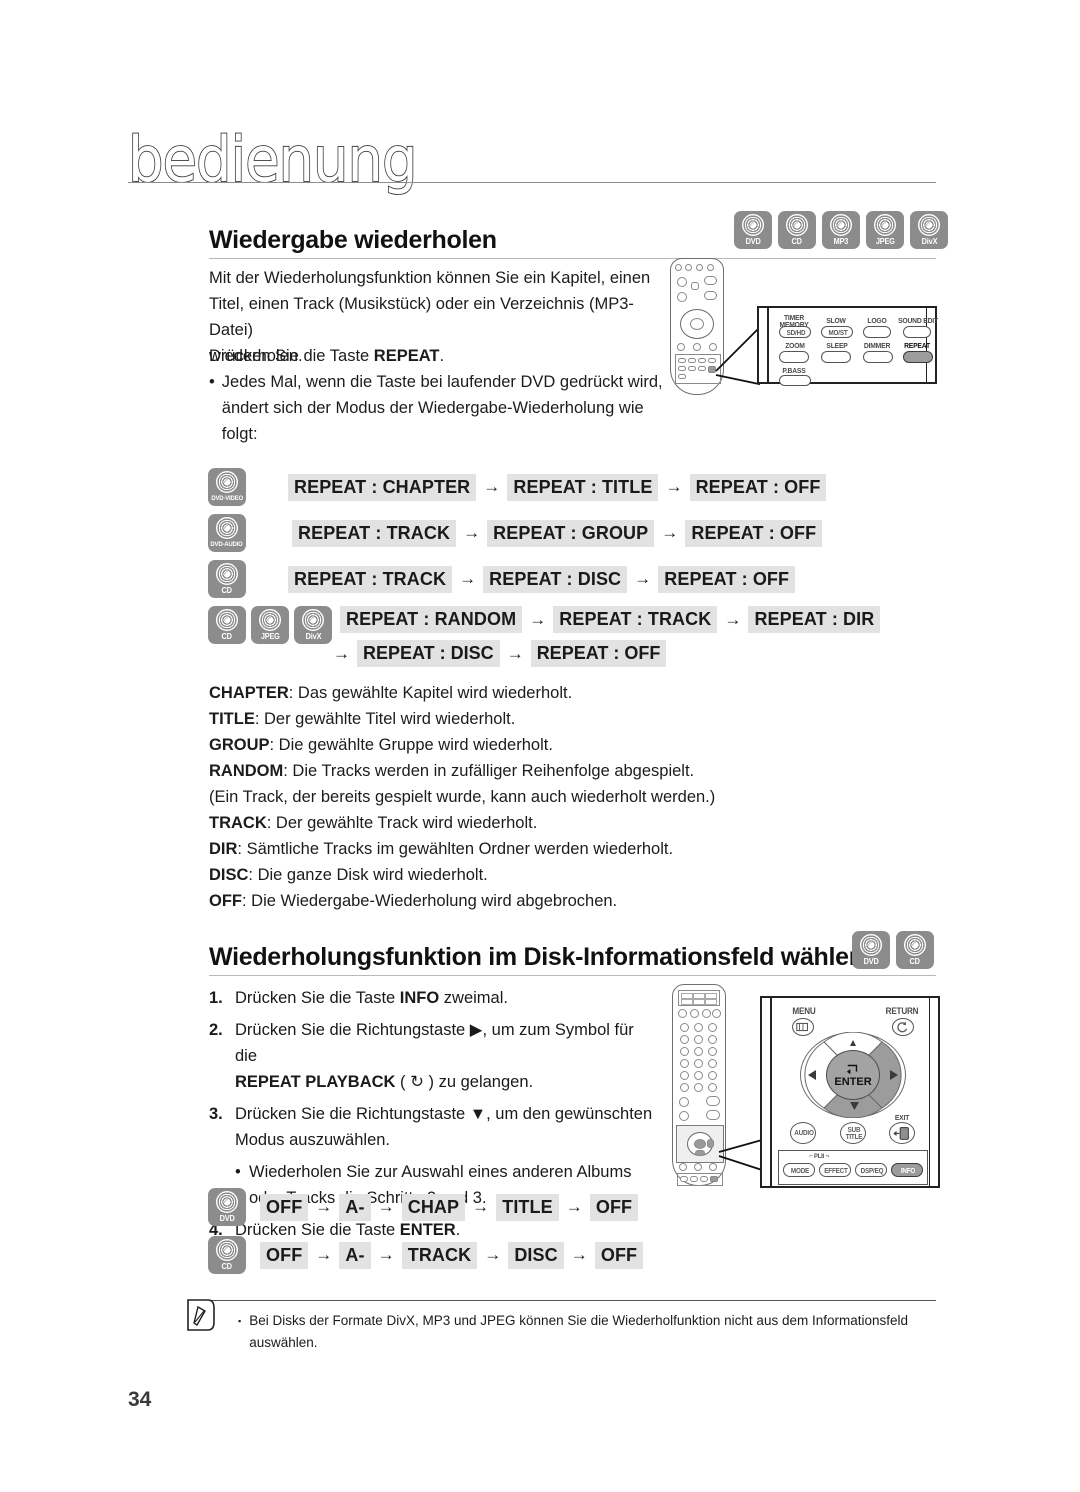 Image resolution: width=1080 pixels, height=1492 pixels. I want to click on button-dsp-eq: DSP/EQ, so click(871, 1170).